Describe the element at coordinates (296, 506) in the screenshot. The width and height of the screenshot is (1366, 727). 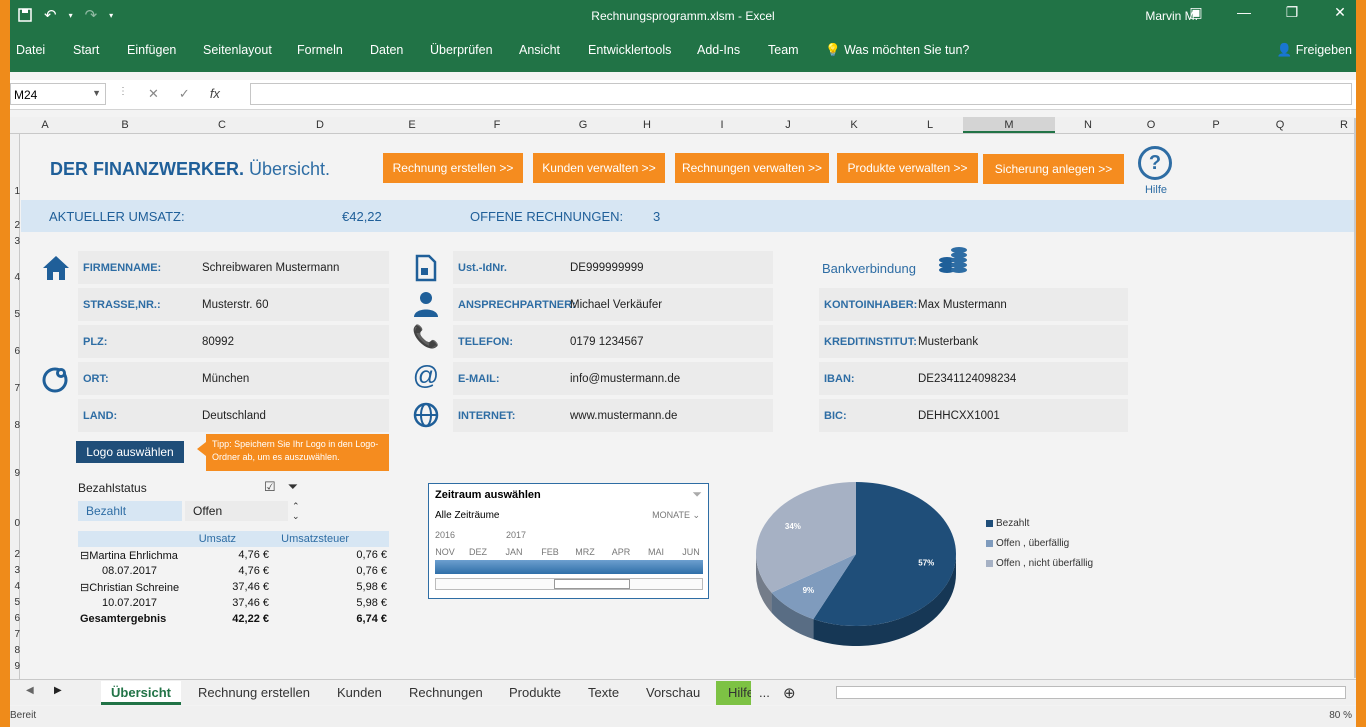
I see `scroll-up-icon: ⌃` at that location.